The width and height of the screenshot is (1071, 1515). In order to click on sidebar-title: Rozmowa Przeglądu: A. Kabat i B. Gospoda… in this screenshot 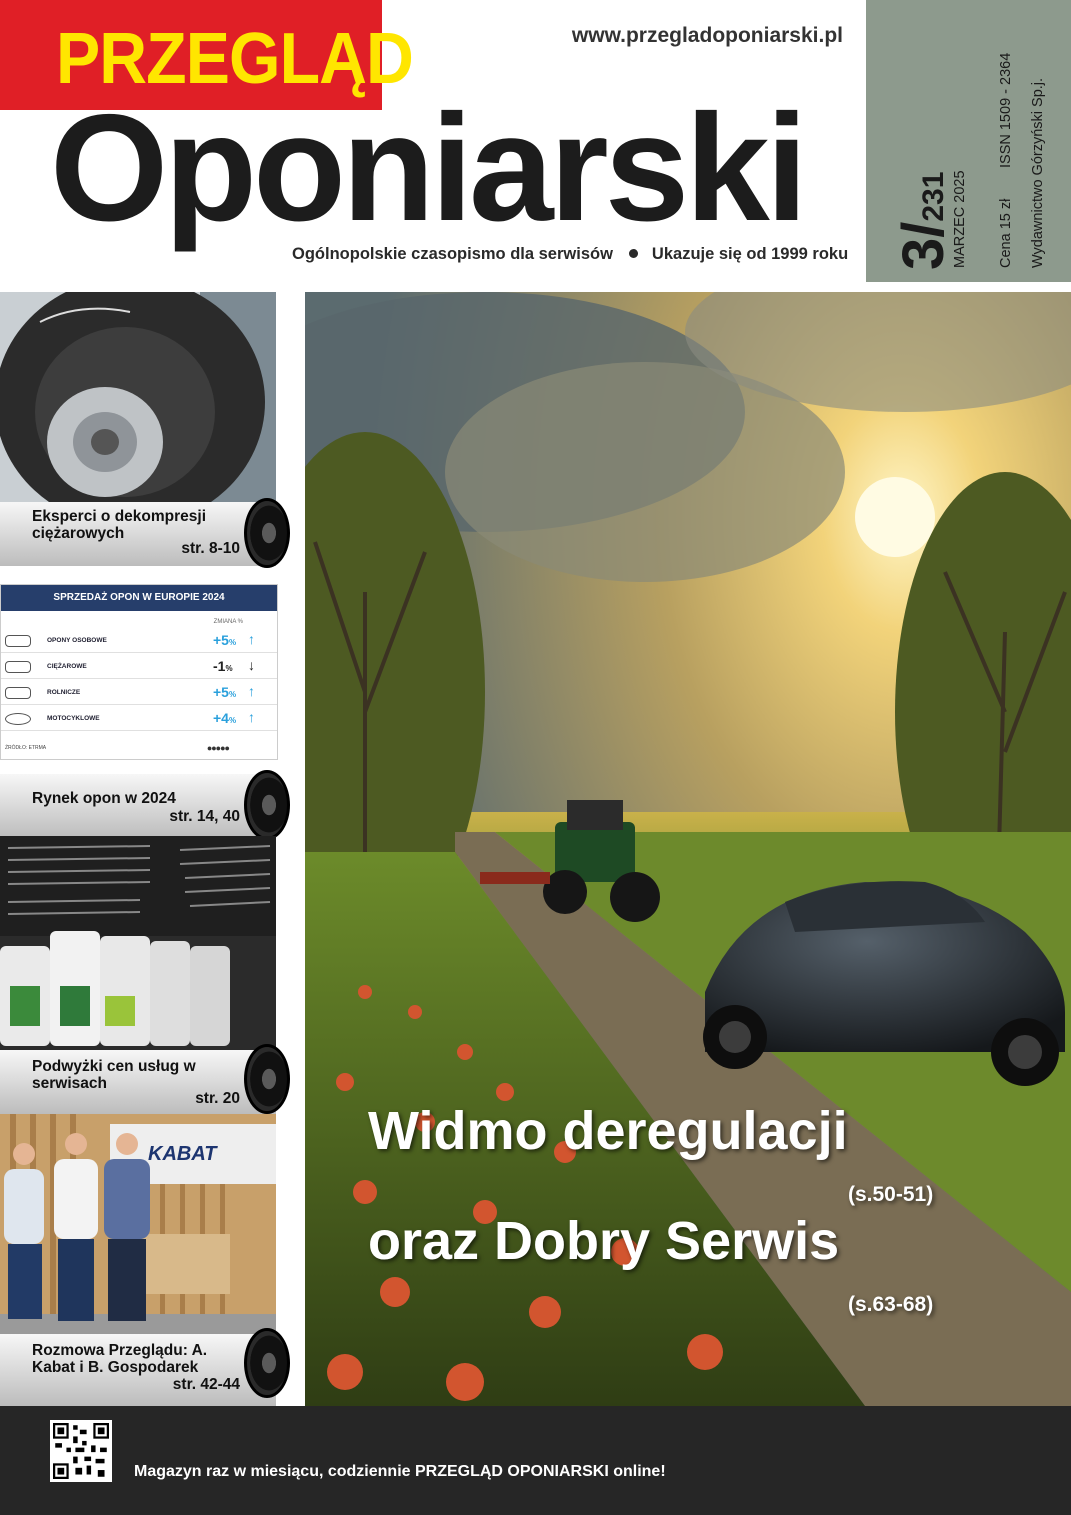, I will do `click(120, 1359)`.